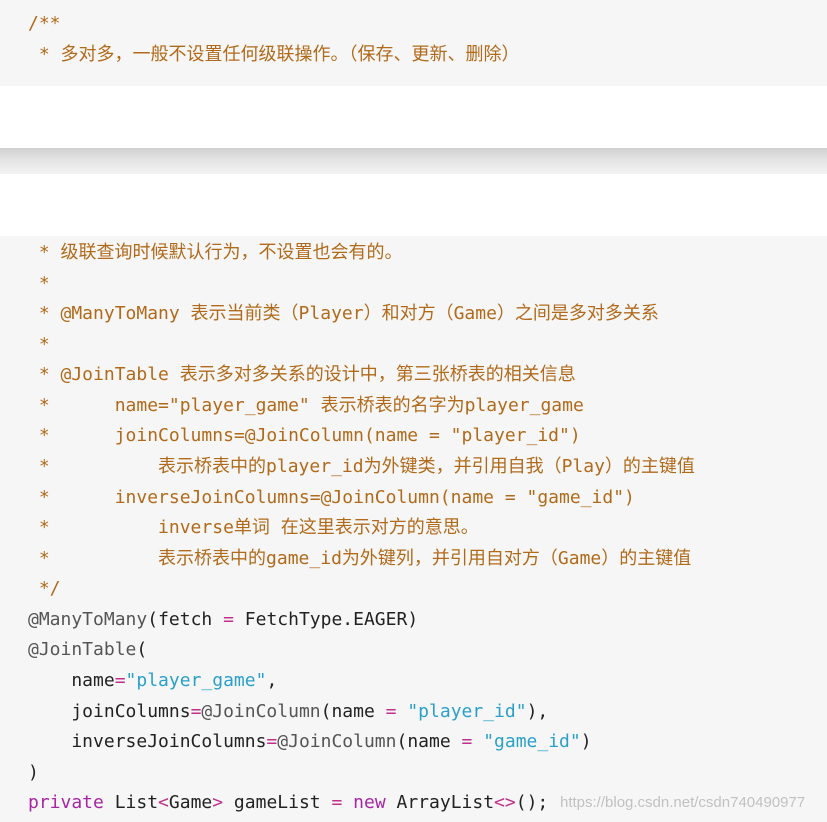  I want to click on comment-line: * name="player_game" 表示桥表的名字为player_game, so click(306, 405).